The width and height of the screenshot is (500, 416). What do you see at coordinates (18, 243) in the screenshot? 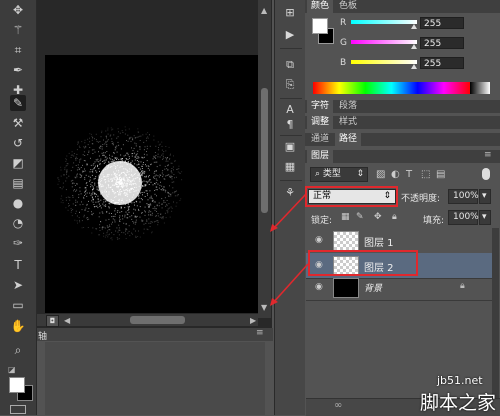
I see `pen-icon: ✑` at bounding box center [18, 243].